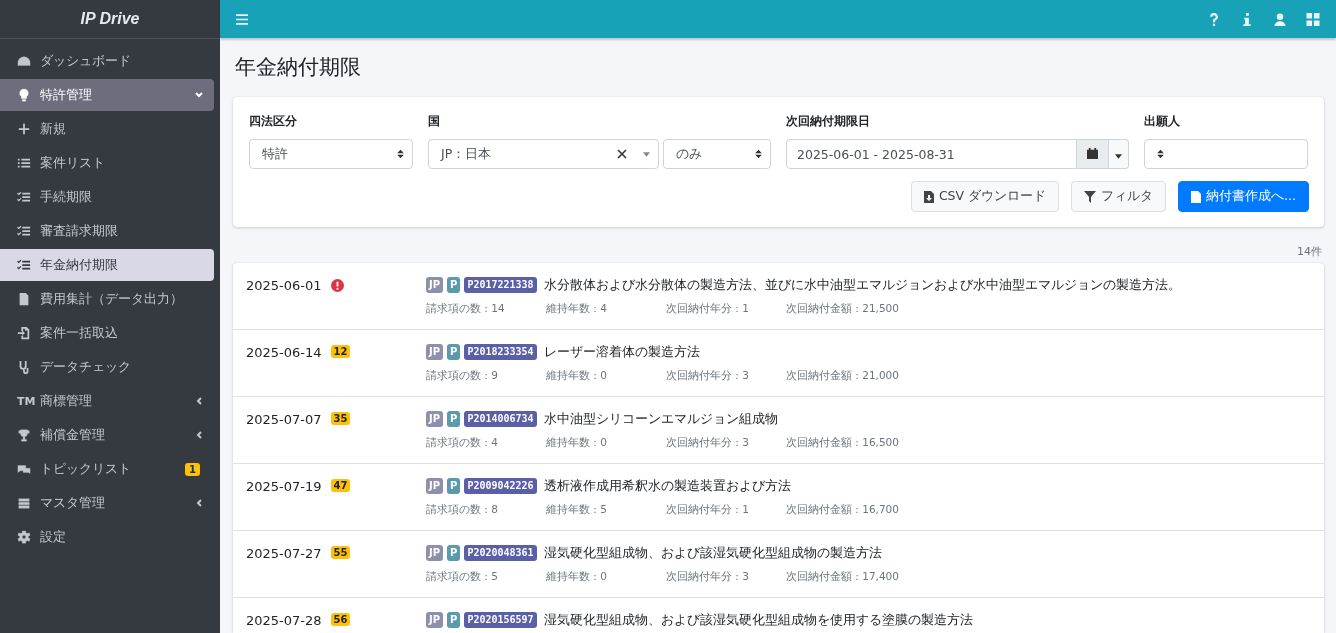  I want to click on scope-select: のみ, so click(717, 154).